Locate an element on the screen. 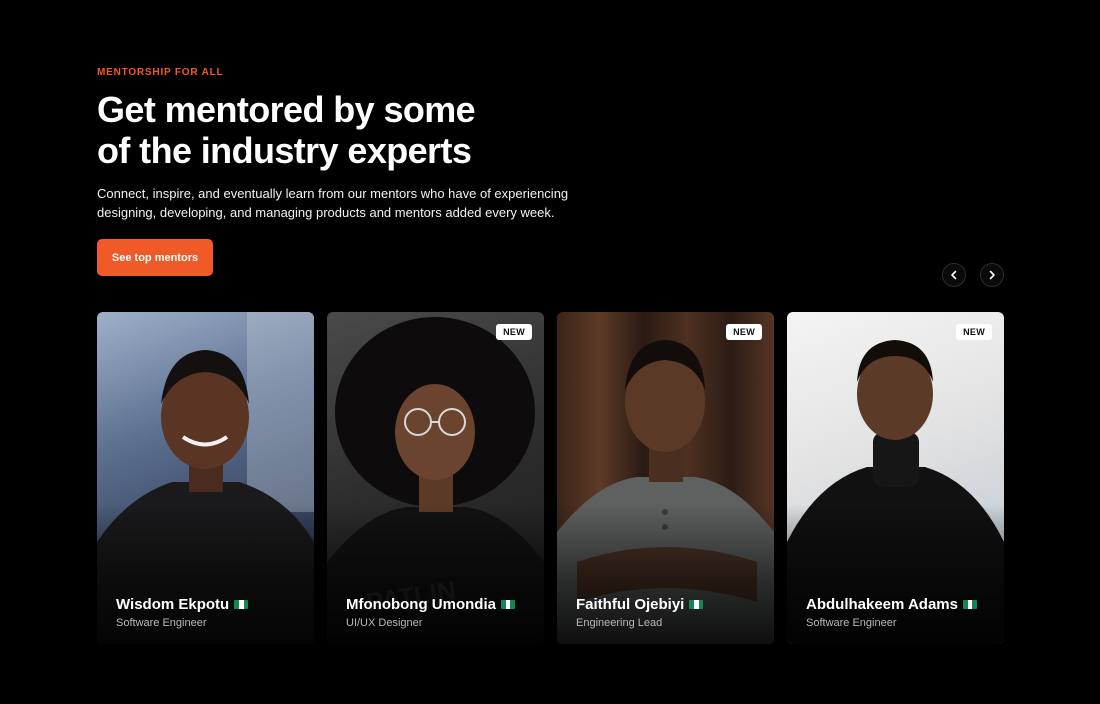 Image resolution: width=1100 pixels, height=704 pixels. carousel-next-button is located at coordinates (992, 275).